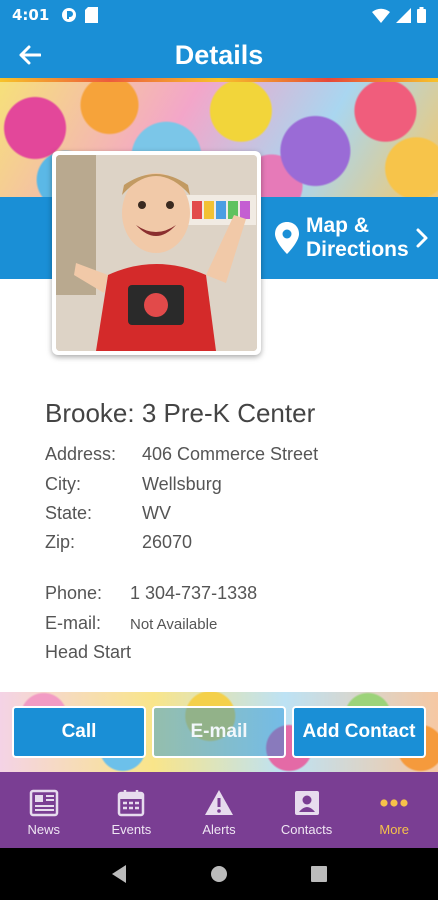 This screenshot has width=438, height=900. I want to click on program-row: Head Start, so click(88, 652).